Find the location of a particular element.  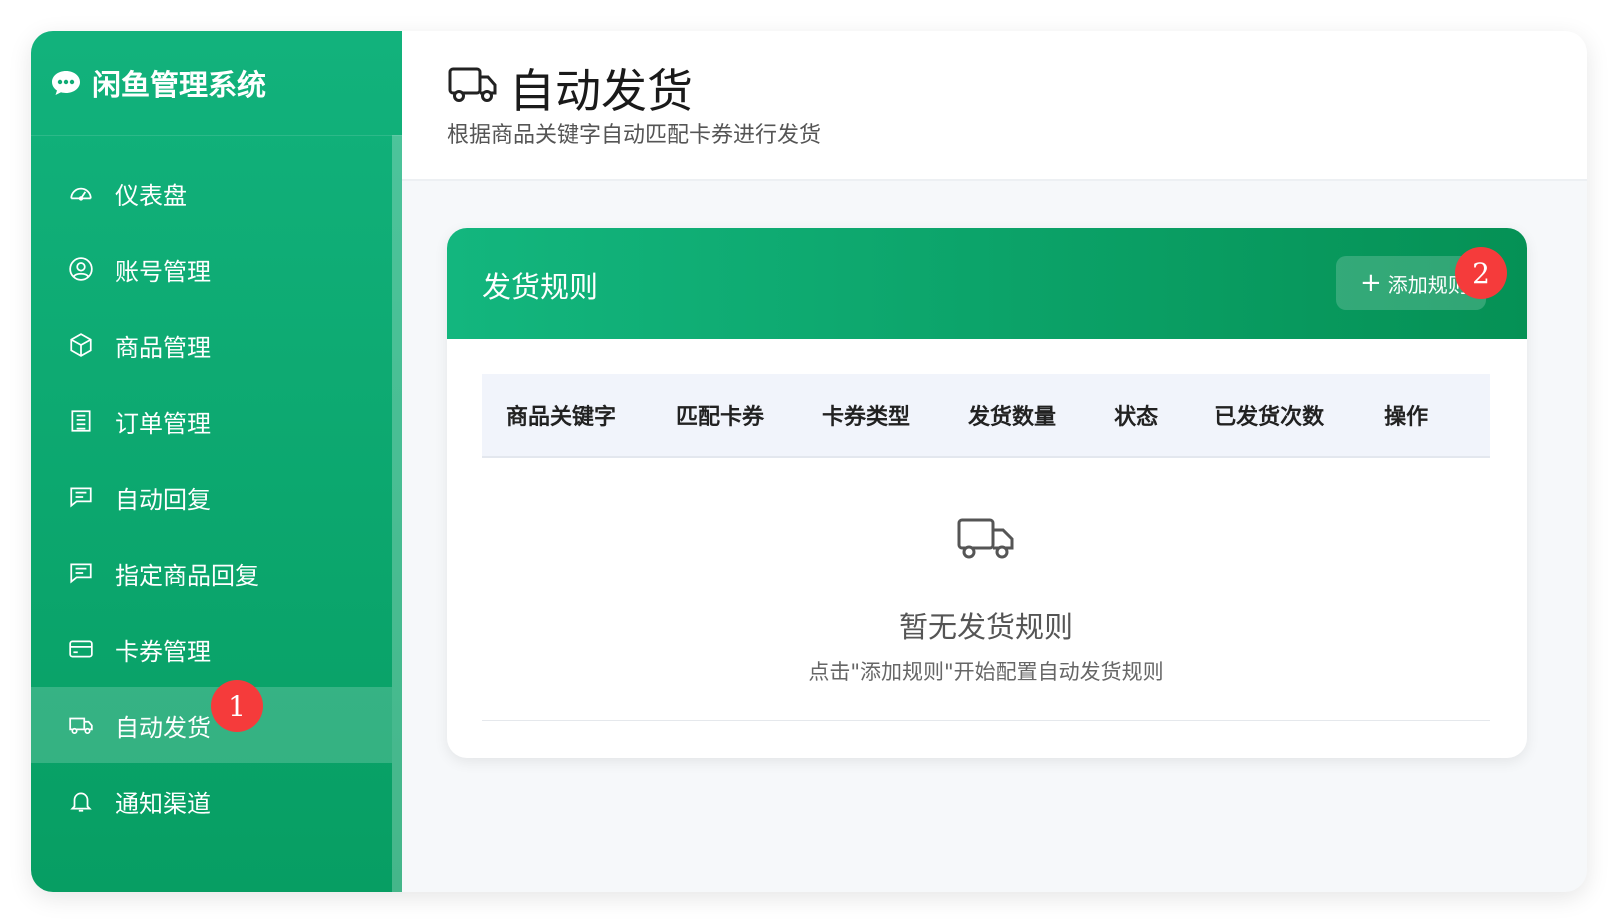

empty-description: 点击"添加规则"开始配置自动发货规则 is located at coordinates (986, 672).